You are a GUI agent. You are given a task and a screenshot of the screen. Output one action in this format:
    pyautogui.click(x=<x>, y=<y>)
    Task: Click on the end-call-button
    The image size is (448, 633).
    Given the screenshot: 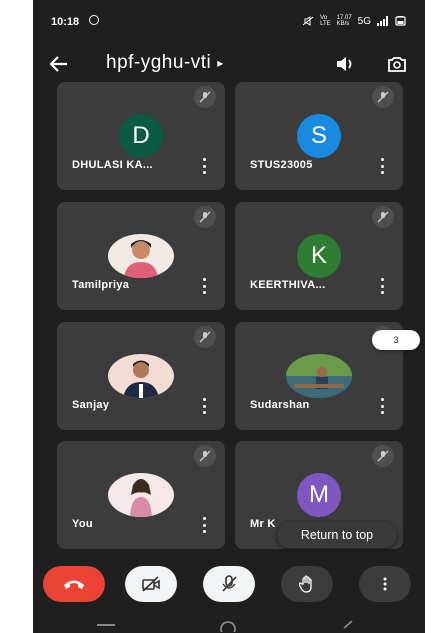 What is the action you would take?
    pyautogui.click(x=74, y=584)
    